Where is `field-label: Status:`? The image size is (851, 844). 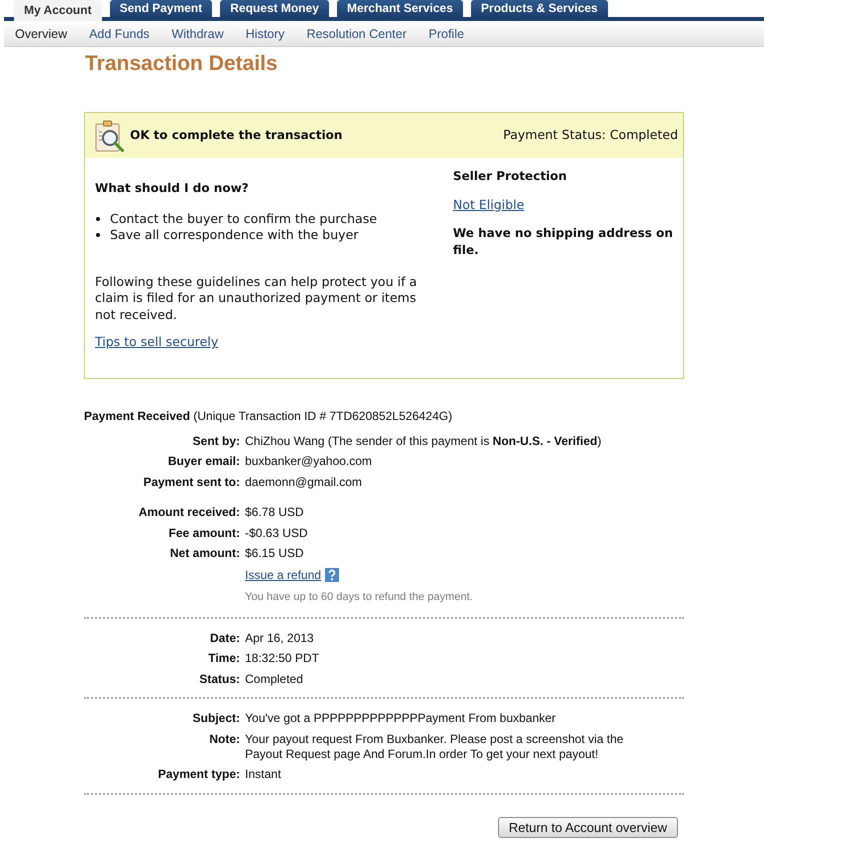 field-label: Status: is located at coordinates (219, 679).